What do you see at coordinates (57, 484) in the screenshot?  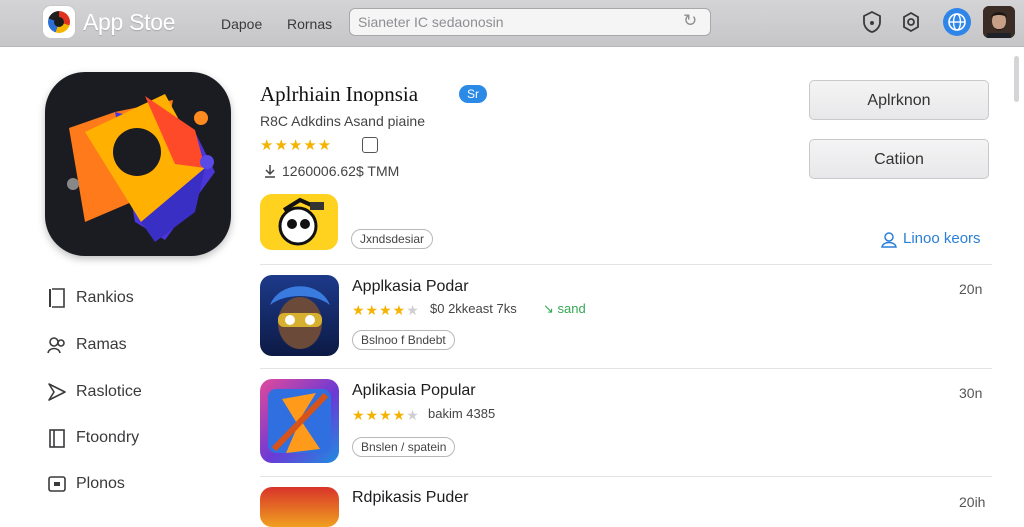 I see `grid-icon` at bounding box center [57, 484].